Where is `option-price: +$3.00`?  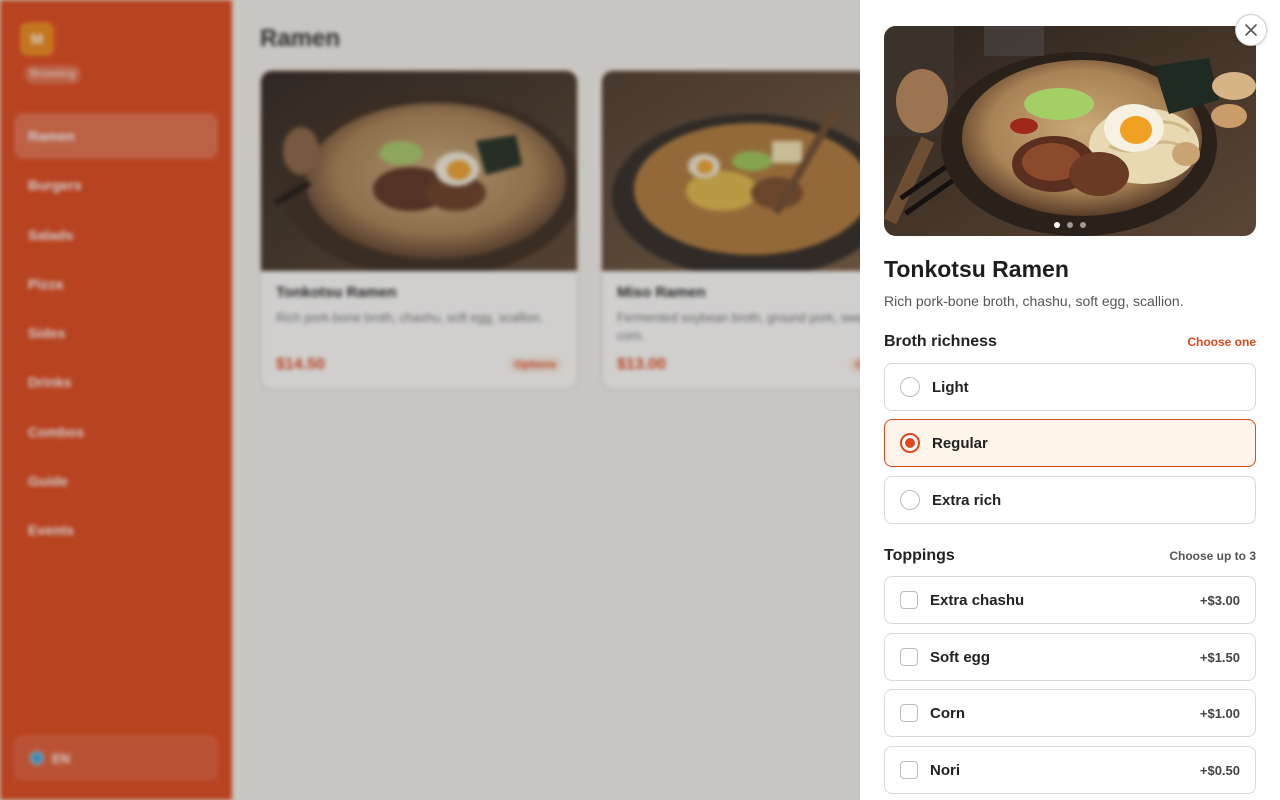
option-price: +$3.00 is located at coordinates (1219, 600).